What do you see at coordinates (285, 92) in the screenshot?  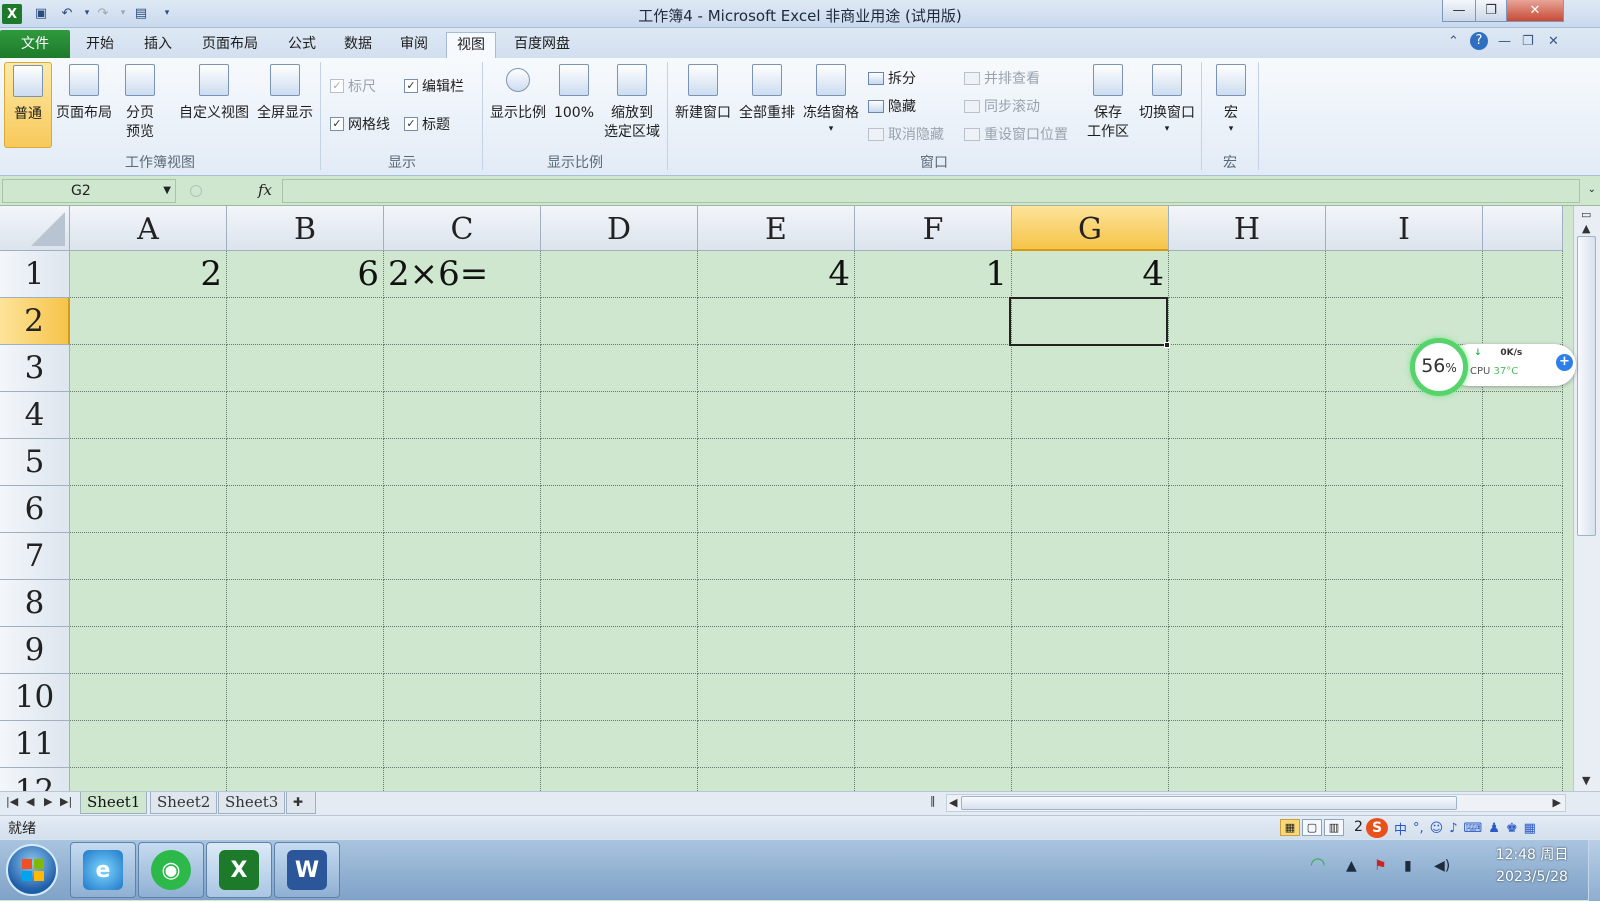 I see `full-screen-button: 全屏显示` at bounding box center [285, 92].